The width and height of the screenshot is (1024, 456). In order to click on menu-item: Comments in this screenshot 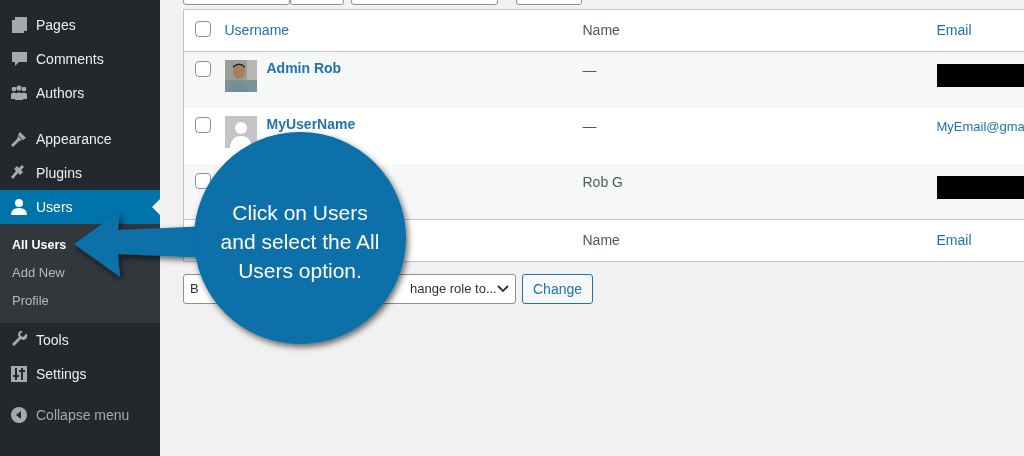, I will do `click(80, 59)`.